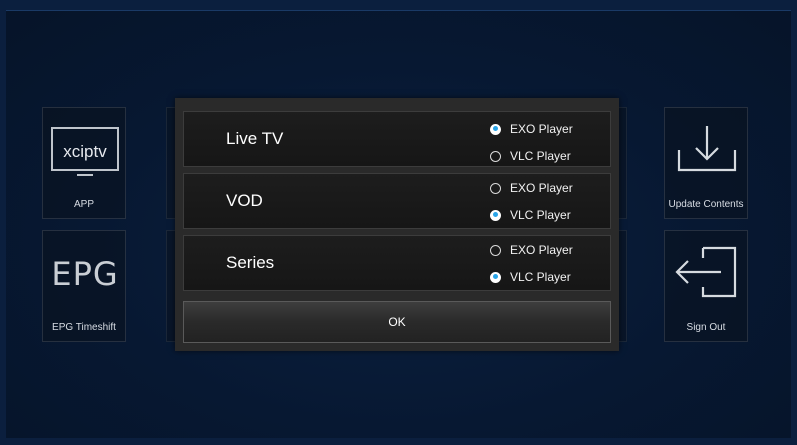 This screenshot has height=445, width=797. What do you see at coordinates (397, 139) in the screenshot?
I see `live-tv-row: Live TV EXO Player VLC Player` at bounding box center [397, 139].